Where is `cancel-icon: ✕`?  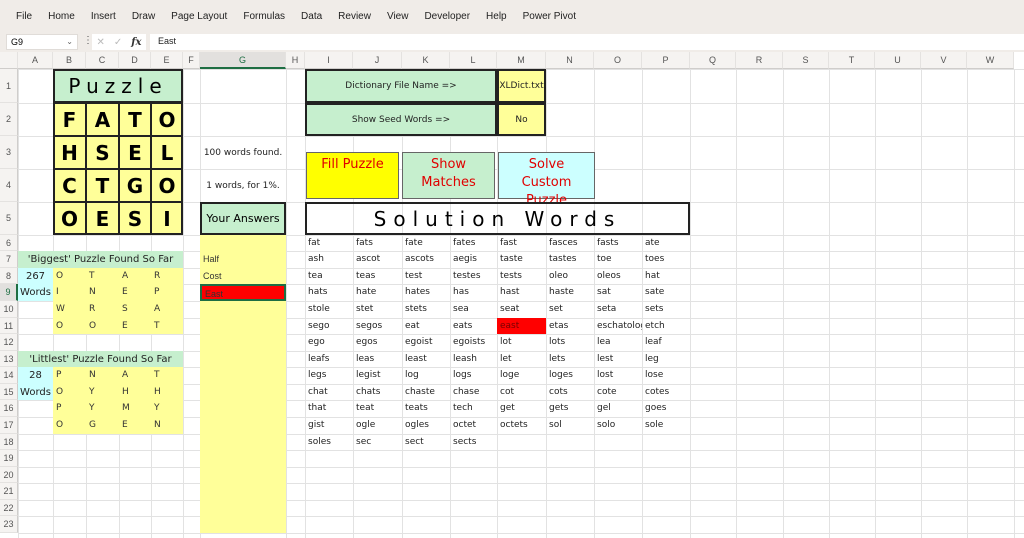 cancel-icon: ✕ is located at coordinates (100, 42).